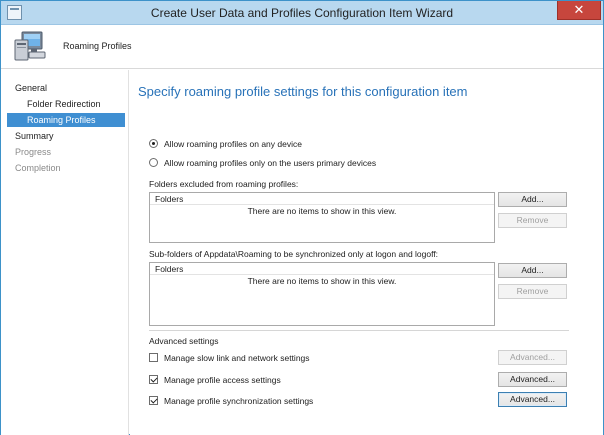 The height and width of the screenshot is (435, 604). What do you see at coordinates (237, 358) in the screenshot?
I see `slow-link-label: Manage slow link and network settings` at bounding box center [237, 358].